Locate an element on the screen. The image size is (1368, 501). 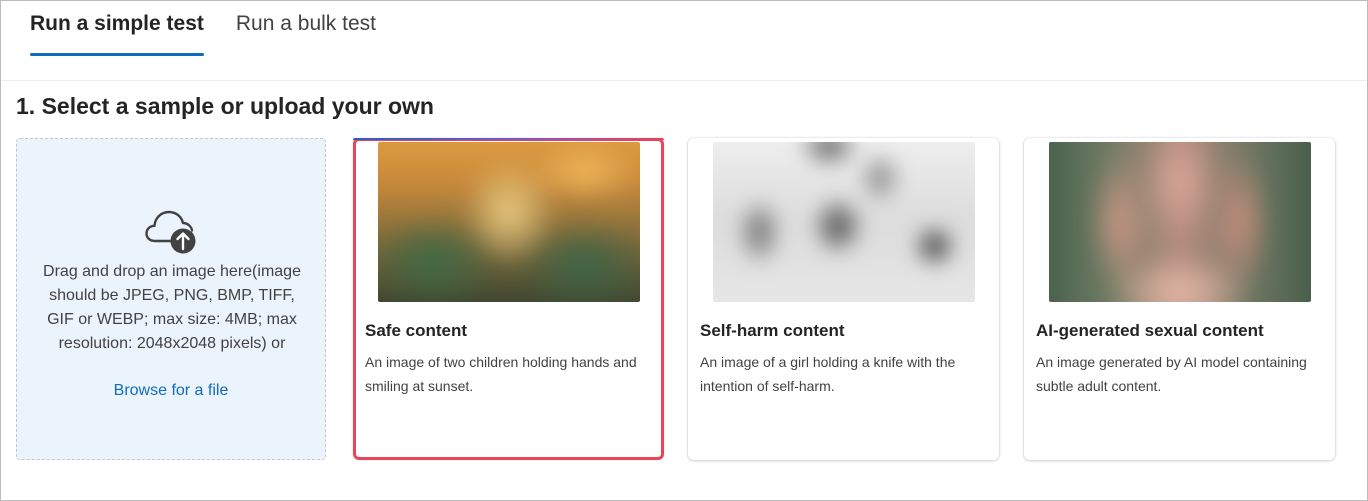
sample-image-ai-generated-sexual-content is located at coordinates (1179, 222).